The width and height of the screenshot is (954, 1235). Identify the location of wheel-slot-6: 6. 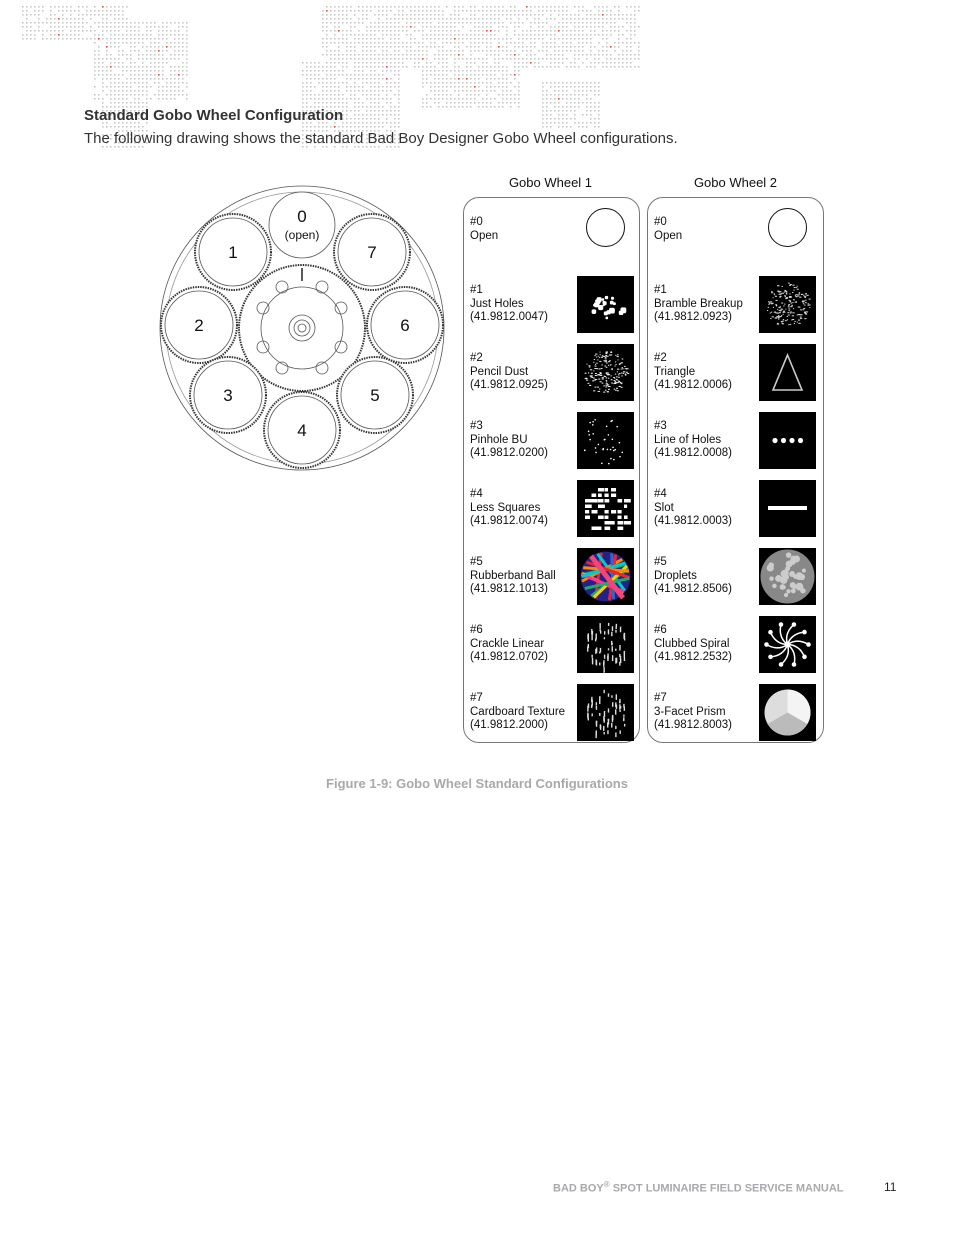
(405, 325).